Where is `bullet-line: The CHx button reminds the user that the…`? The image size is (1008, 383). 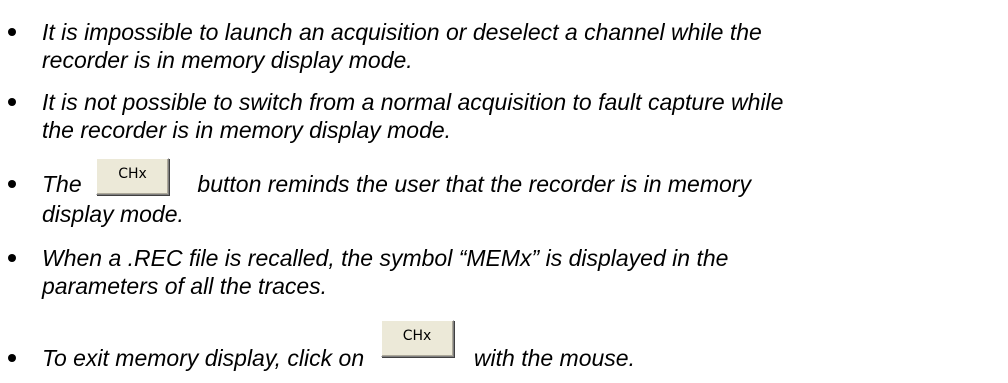 bullet-line: The CHx button reminds the user that the… is located at coordinates (517, 180).